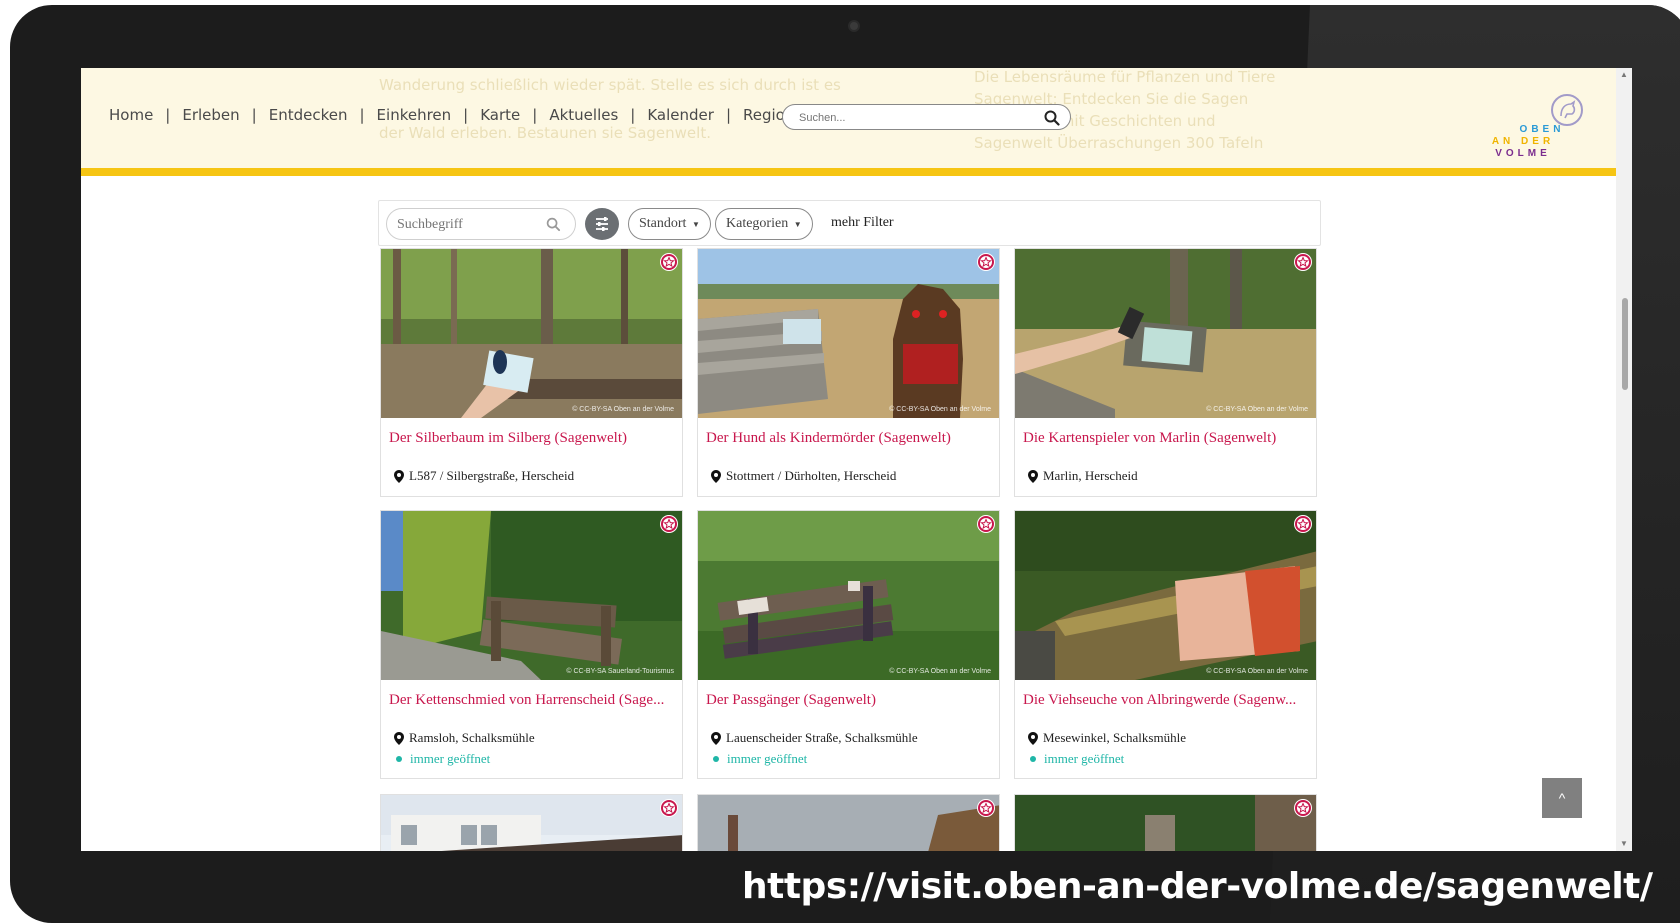 This screenshot has height=923, width=1680. What do you see at coordinates (583, 115) in the screenshot?
I see `nav-aktuelles: Aktuelles` at bounding box center [583, 115].